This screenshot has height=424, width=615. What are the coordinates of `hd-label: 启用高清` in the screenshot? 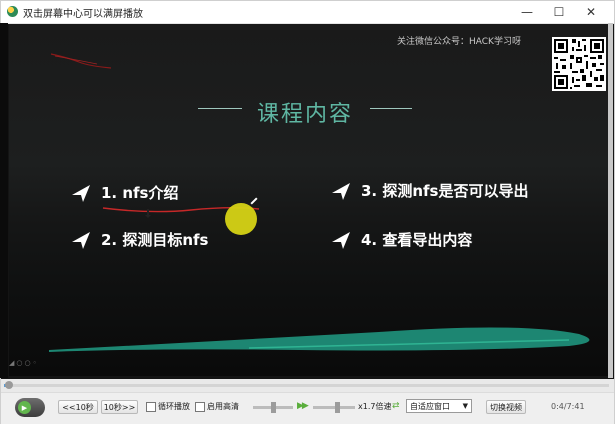 It's located at (223, 406).